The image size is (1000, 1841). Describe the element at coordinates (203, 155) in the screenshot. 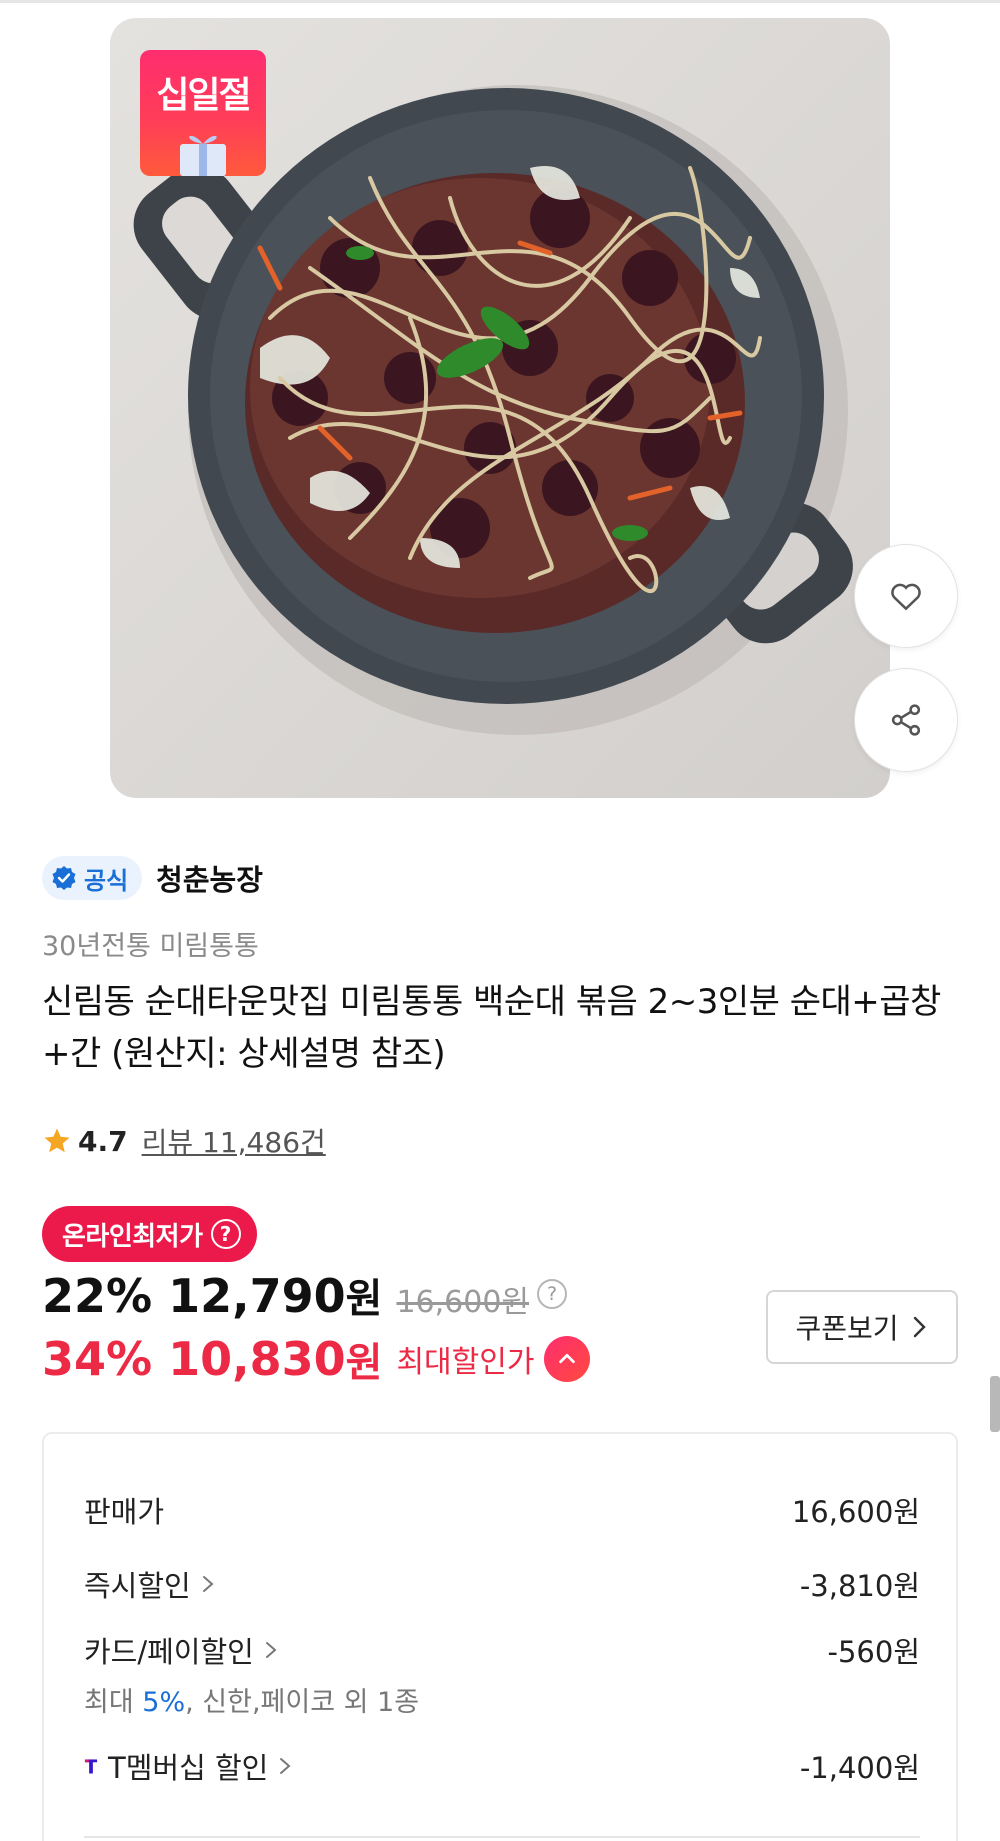

I see `gift-icon` at that location.